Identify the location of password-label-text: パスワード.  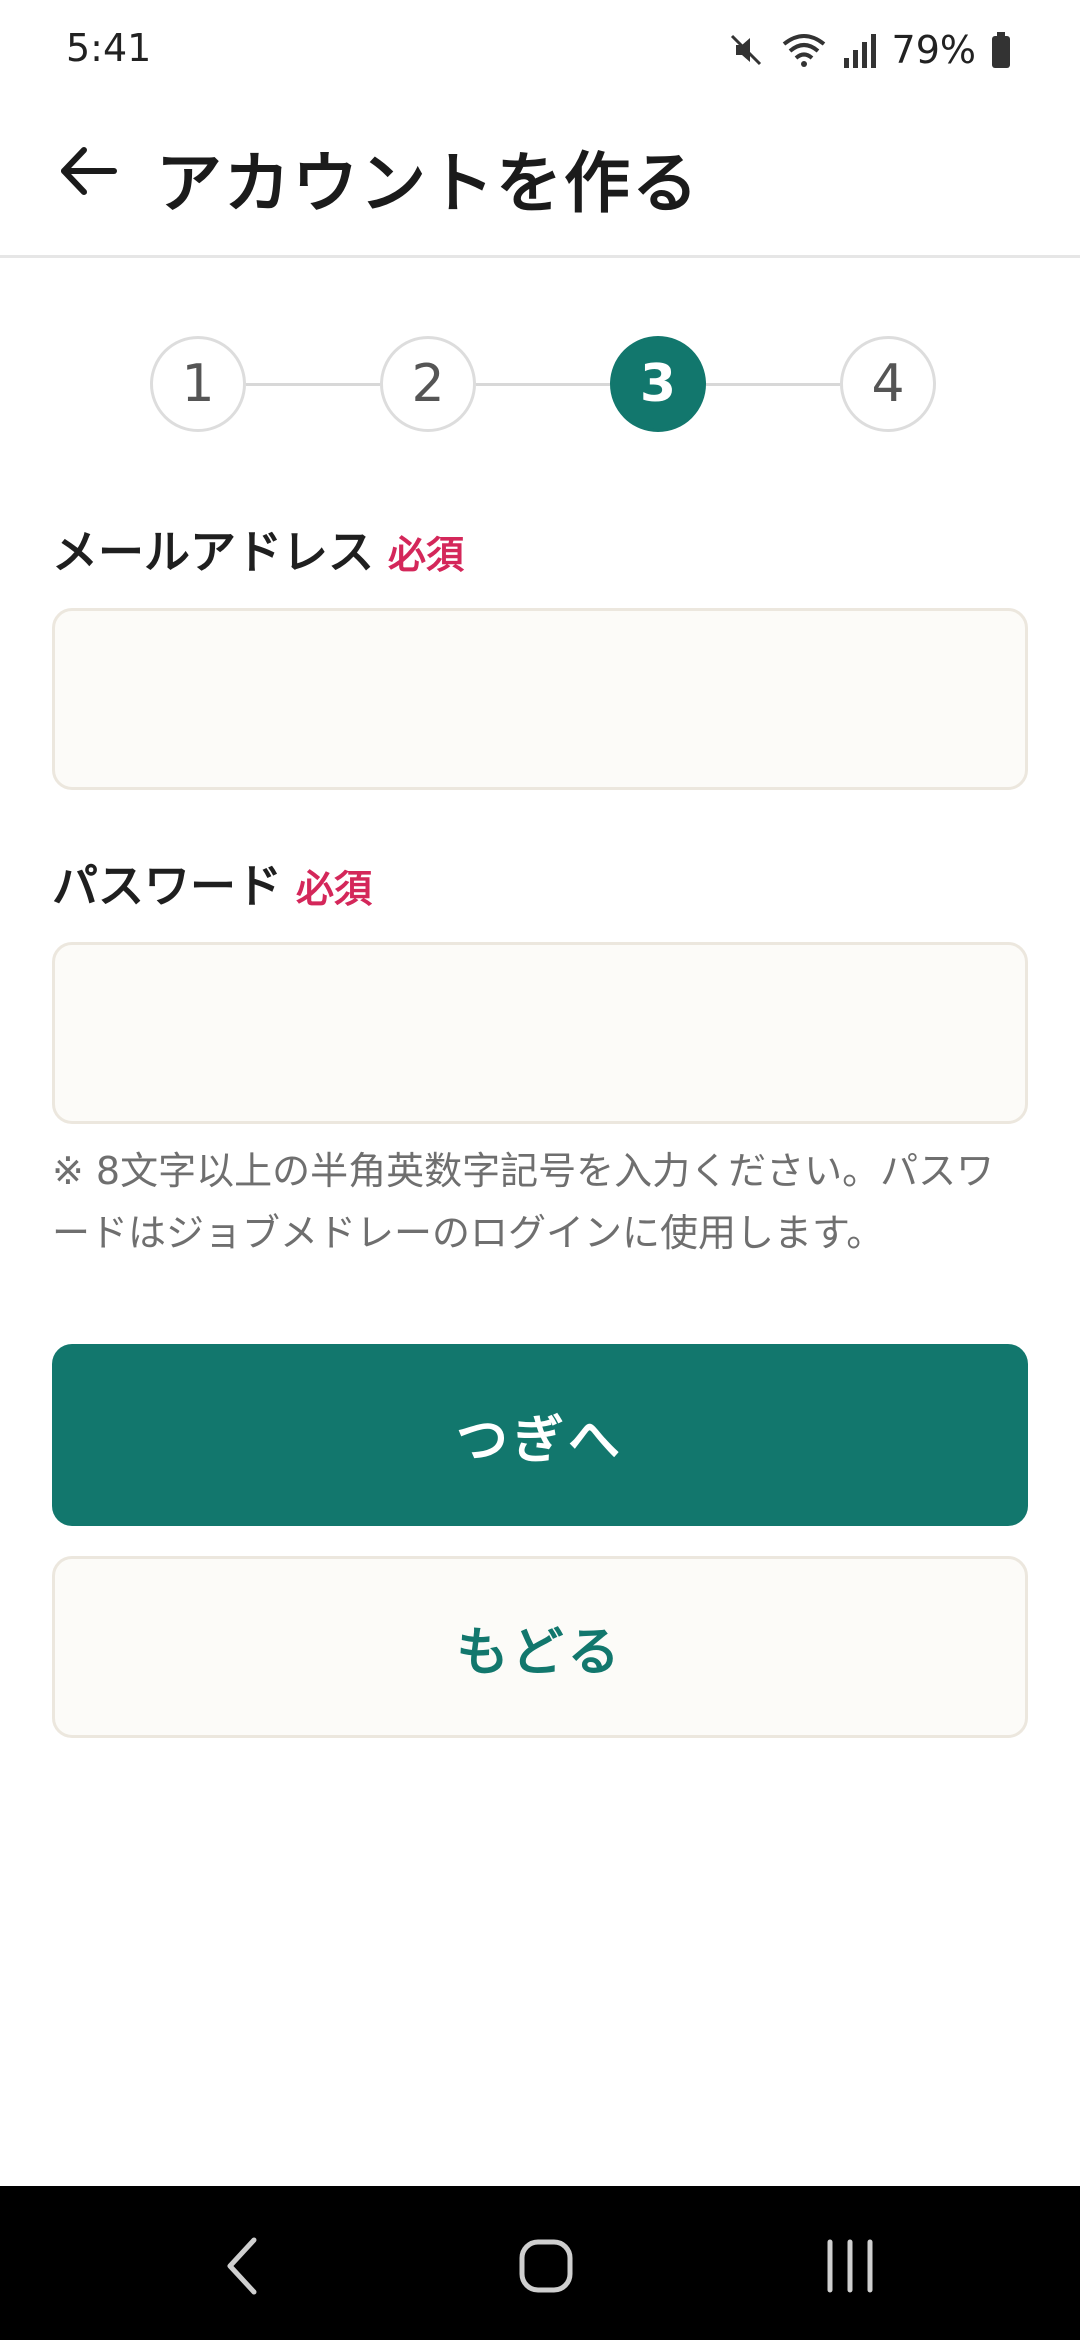
(167, 886).